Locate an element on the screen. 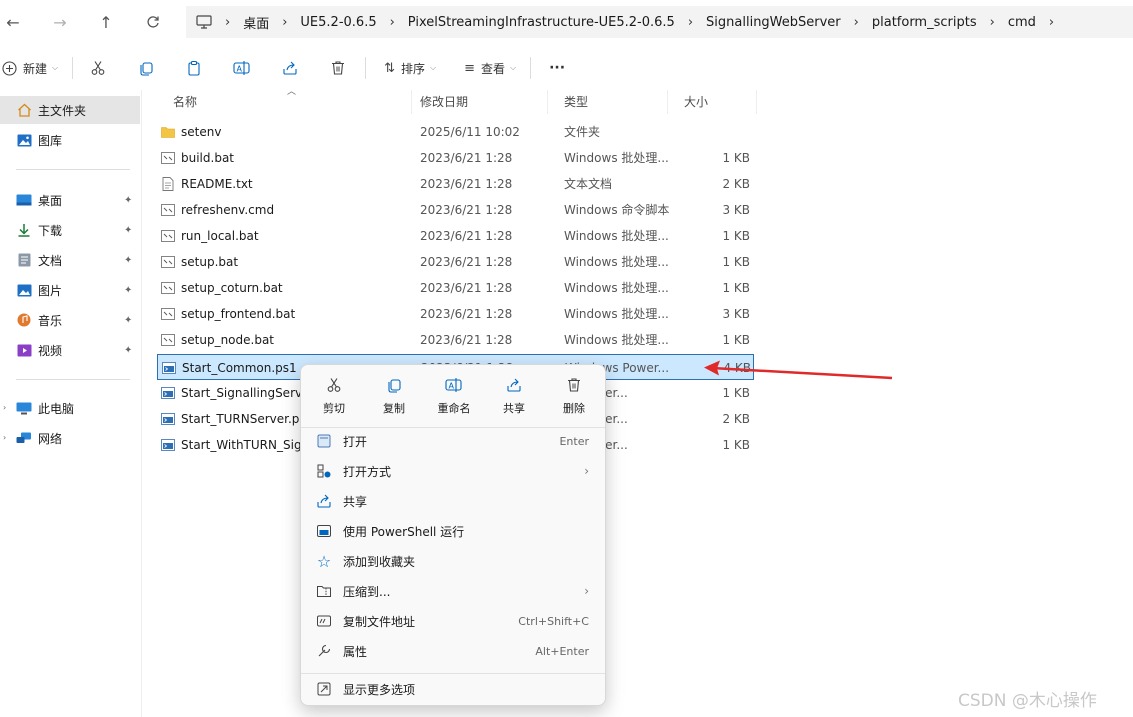  context-menu-quick-actions: 剪切 复制 A 重命名 共享 删除 is located at coordinates (454, 399).